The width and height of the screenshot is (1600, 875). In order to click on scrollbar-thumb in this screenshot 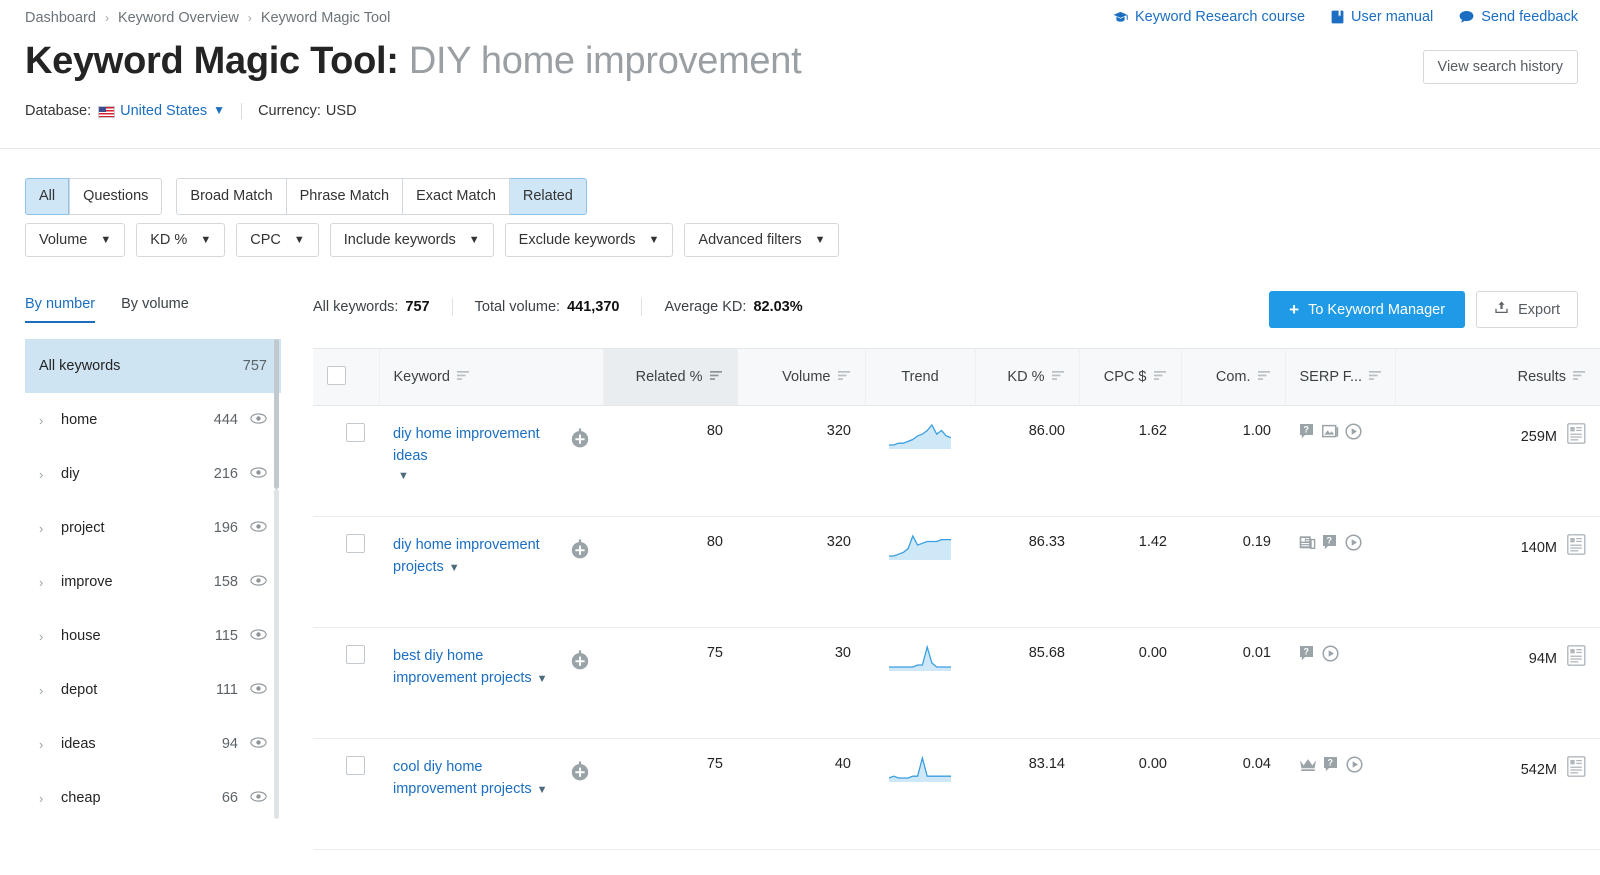, I will do `click(276, 414)`.